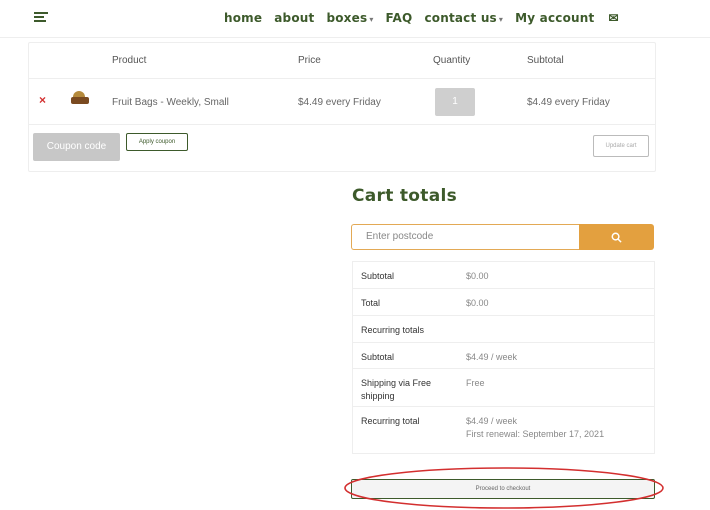  Describe the element at coordinates (309, 60) in the screenshot. I see `header-price: Price` at that location.